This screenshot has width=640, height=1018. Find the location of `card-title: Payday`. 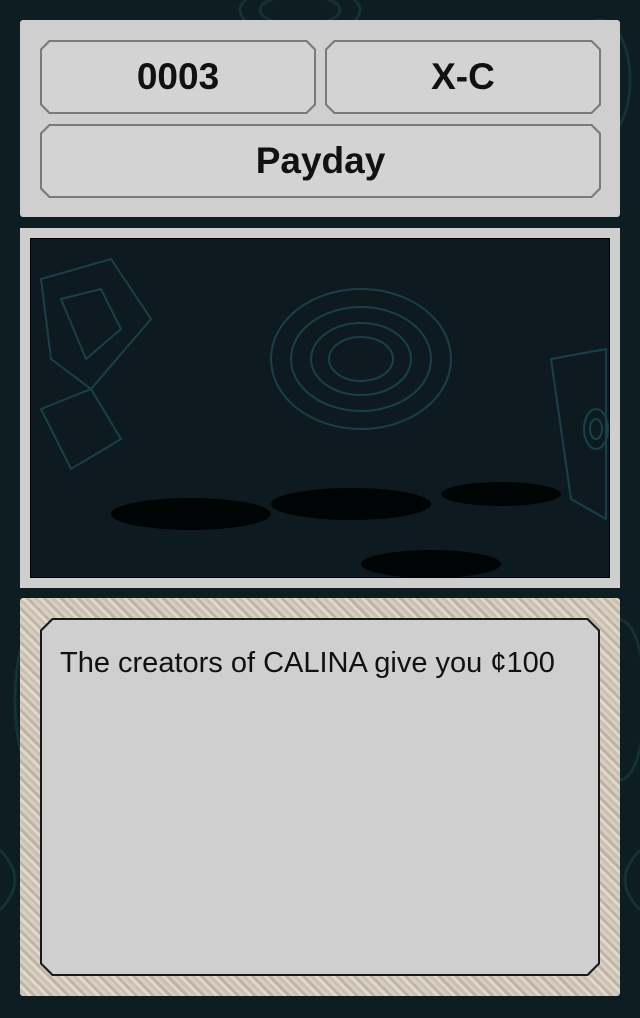

card-title: Payday is located at coordinates (320, 161).